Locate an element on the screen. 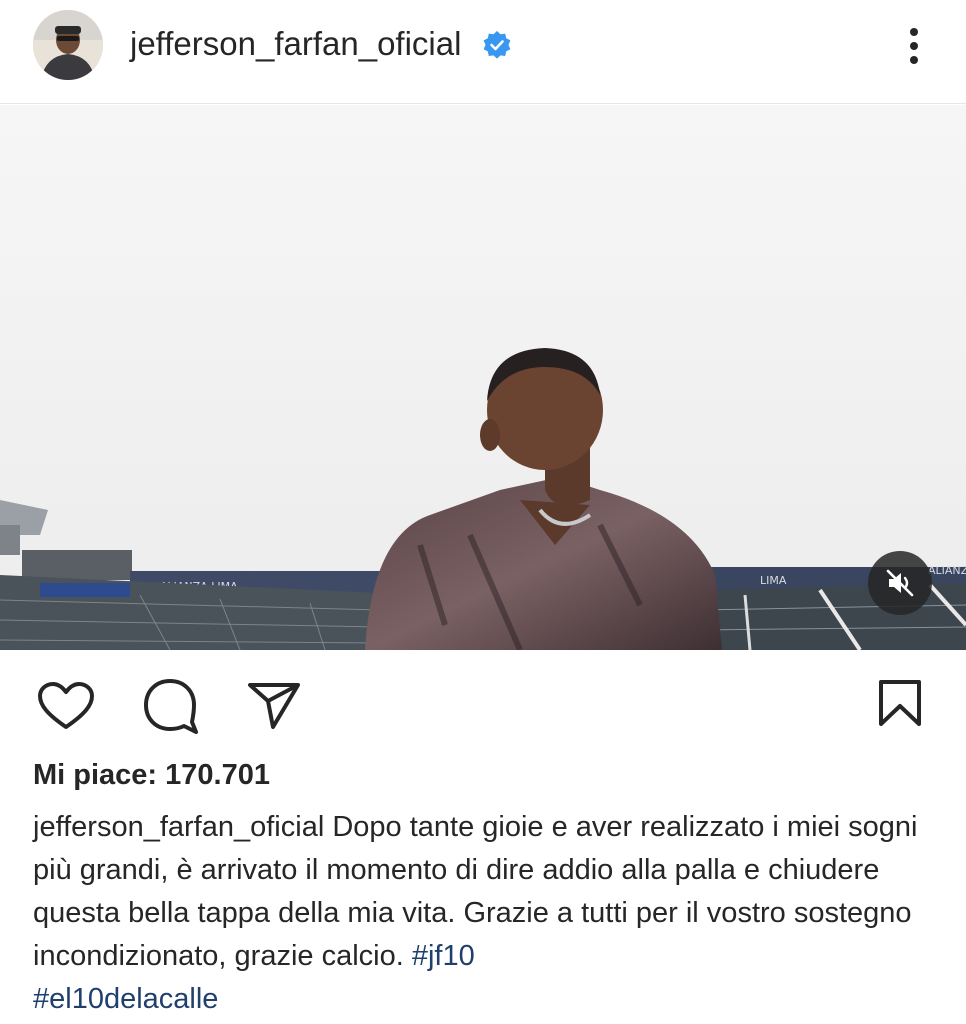 The height and width of the screenshot is (1024, 966). speaker-muted-icon is located at coordinates (900, 583).